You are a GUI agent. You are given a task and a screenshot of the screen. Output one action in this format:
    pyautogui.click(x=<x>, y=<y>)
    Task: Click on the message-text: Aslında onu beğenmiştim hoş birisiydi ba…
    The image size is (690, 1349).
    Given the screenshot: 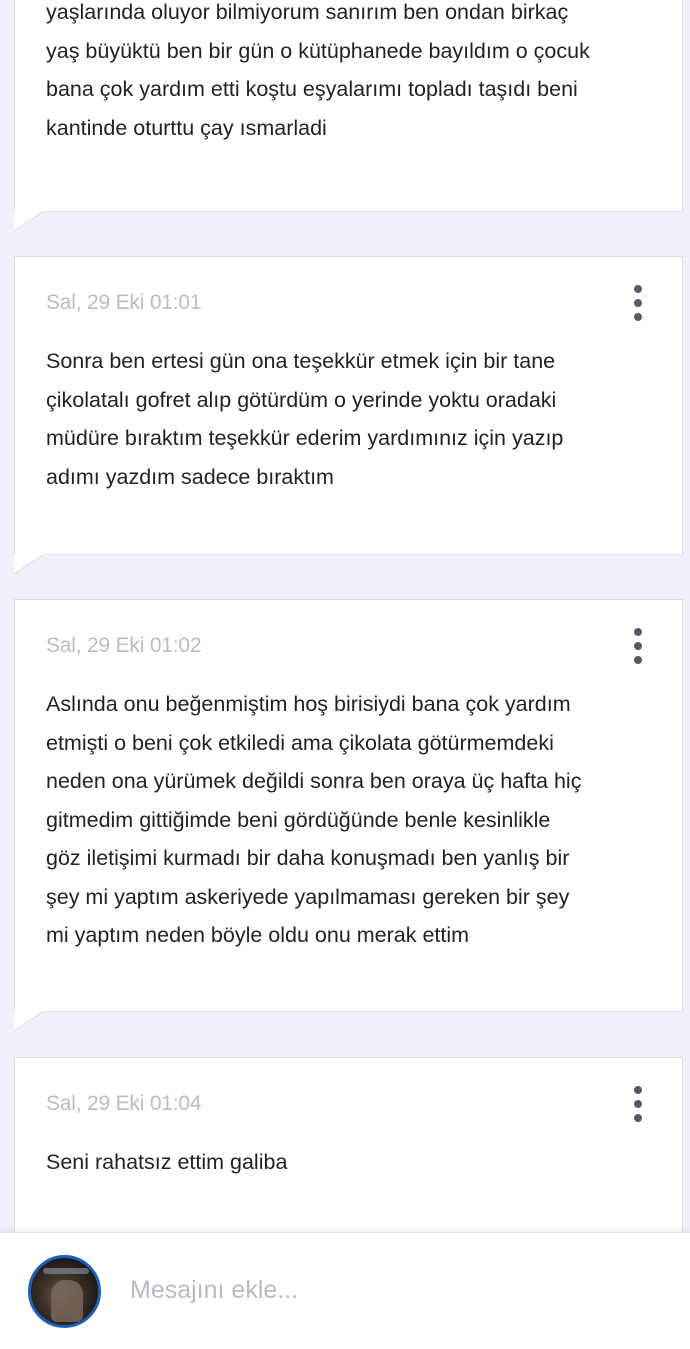 What is the action you would take?
    pyautogui.click(x=314, y=819)
    